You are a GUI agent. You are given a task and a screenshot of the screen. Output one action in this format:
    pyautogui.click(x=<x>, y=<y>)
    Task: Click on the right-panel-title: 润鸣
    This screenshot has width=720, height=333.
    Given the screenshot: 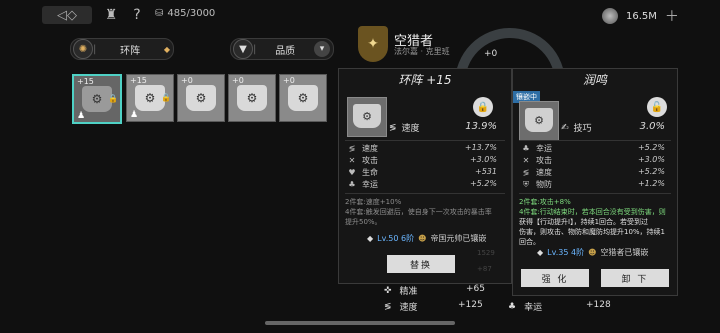 What is the action you would take?
    pyautogui.click(x=594, y=80)
    